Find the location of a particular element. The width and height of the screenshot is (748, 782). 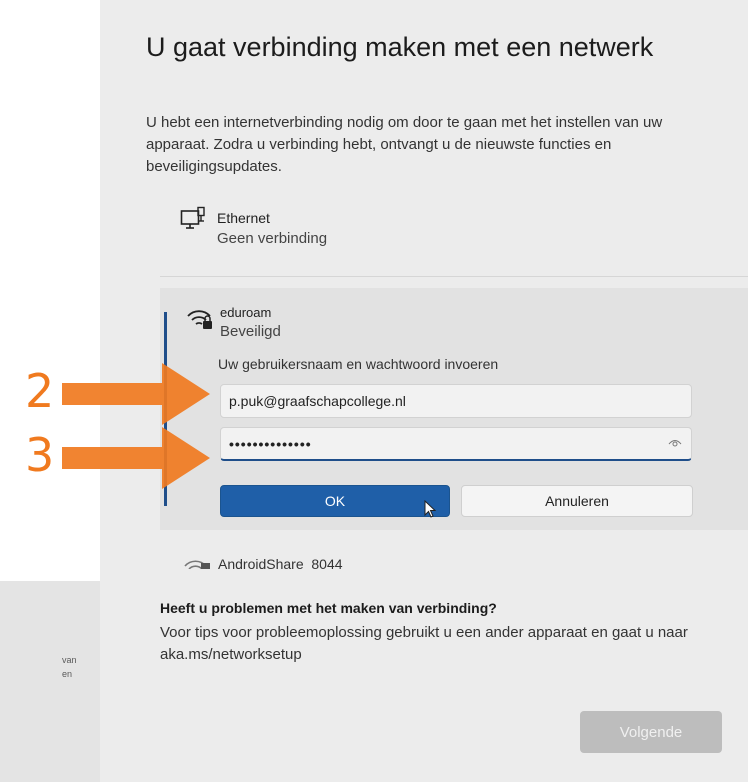

credentials-label: Uw gebruikersnaam en wachtwoord invoeren is located at coordinates (358, 364).